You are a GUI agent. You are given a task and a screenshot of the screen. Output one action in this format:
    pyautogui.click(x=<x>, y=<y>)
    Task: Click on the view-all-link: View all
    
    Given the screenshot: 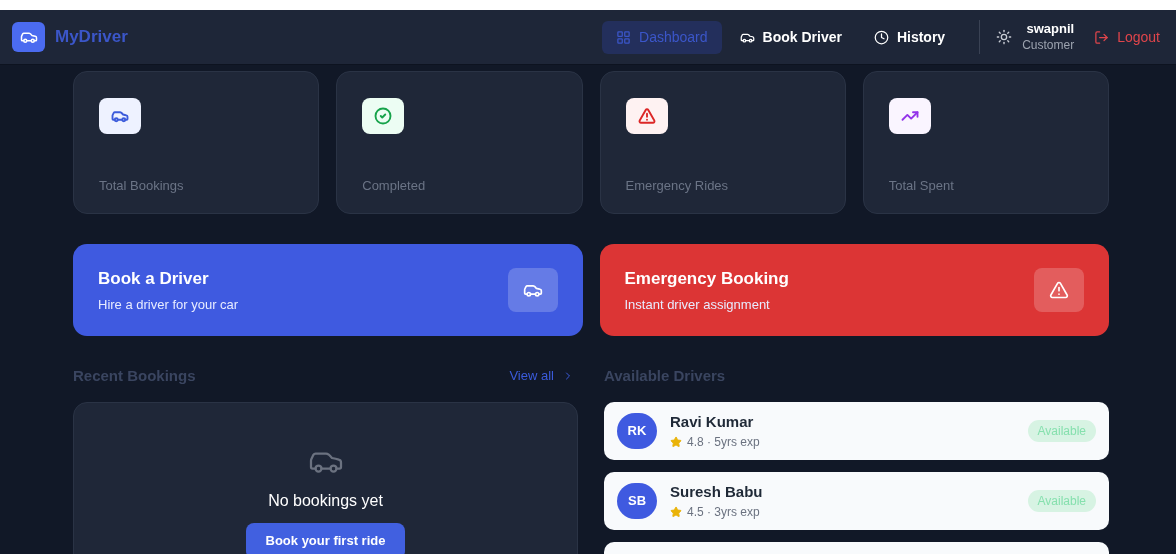 What is the action you would take?
    pyautogui.click(x=541, y=376)
    